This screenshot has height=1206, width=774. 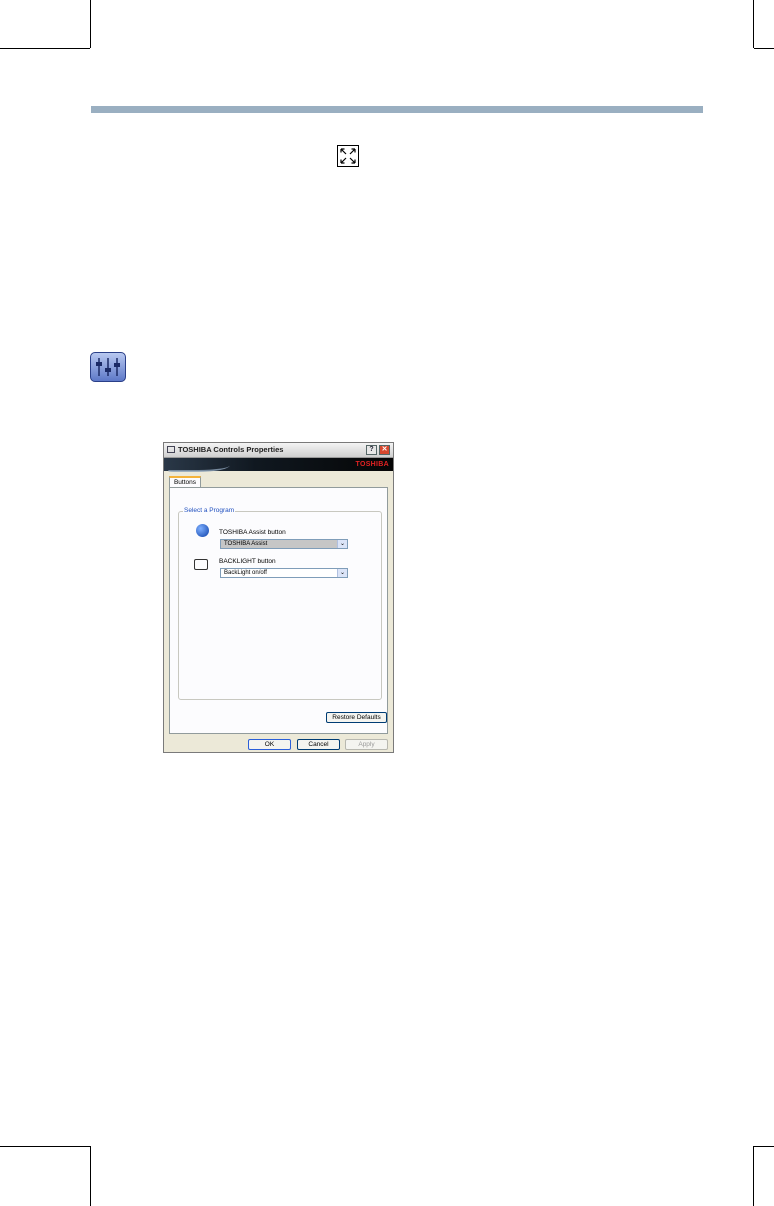 What do you see at coordinates (252, 532) in the screenshot?
I see `assist-button-label: TOSHIBA Assist button` at bounding box center [252, 532].